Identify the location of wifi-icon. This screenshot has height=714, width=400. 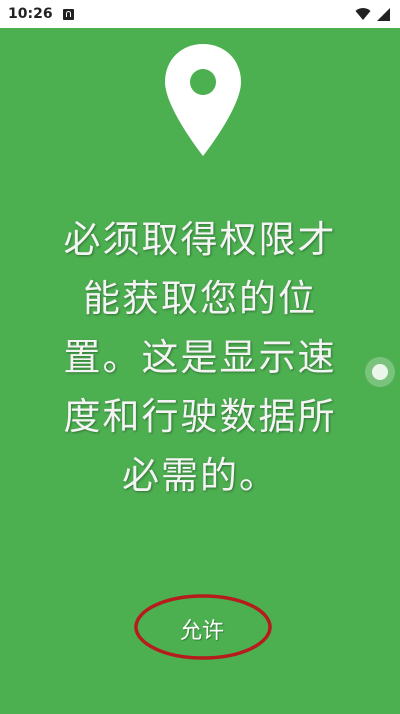
(363, 14).